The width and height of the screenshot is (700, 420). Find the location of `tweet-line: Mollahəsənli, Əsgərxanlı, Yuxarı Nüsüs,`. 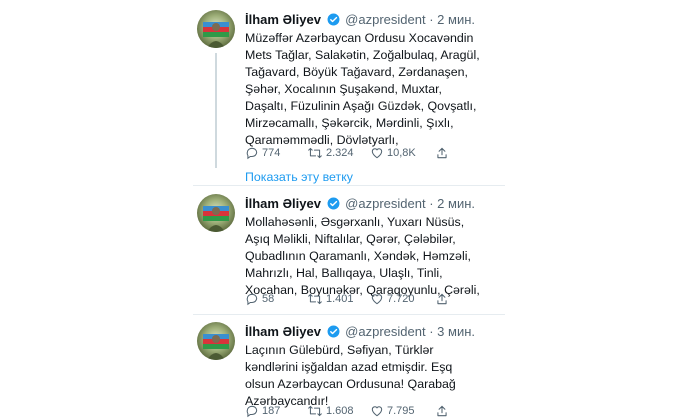

tweet-line: Mollahəsənli, Əsgərxanlı, Yuxarı Nüsüs, is located at coordinates (355, 222).